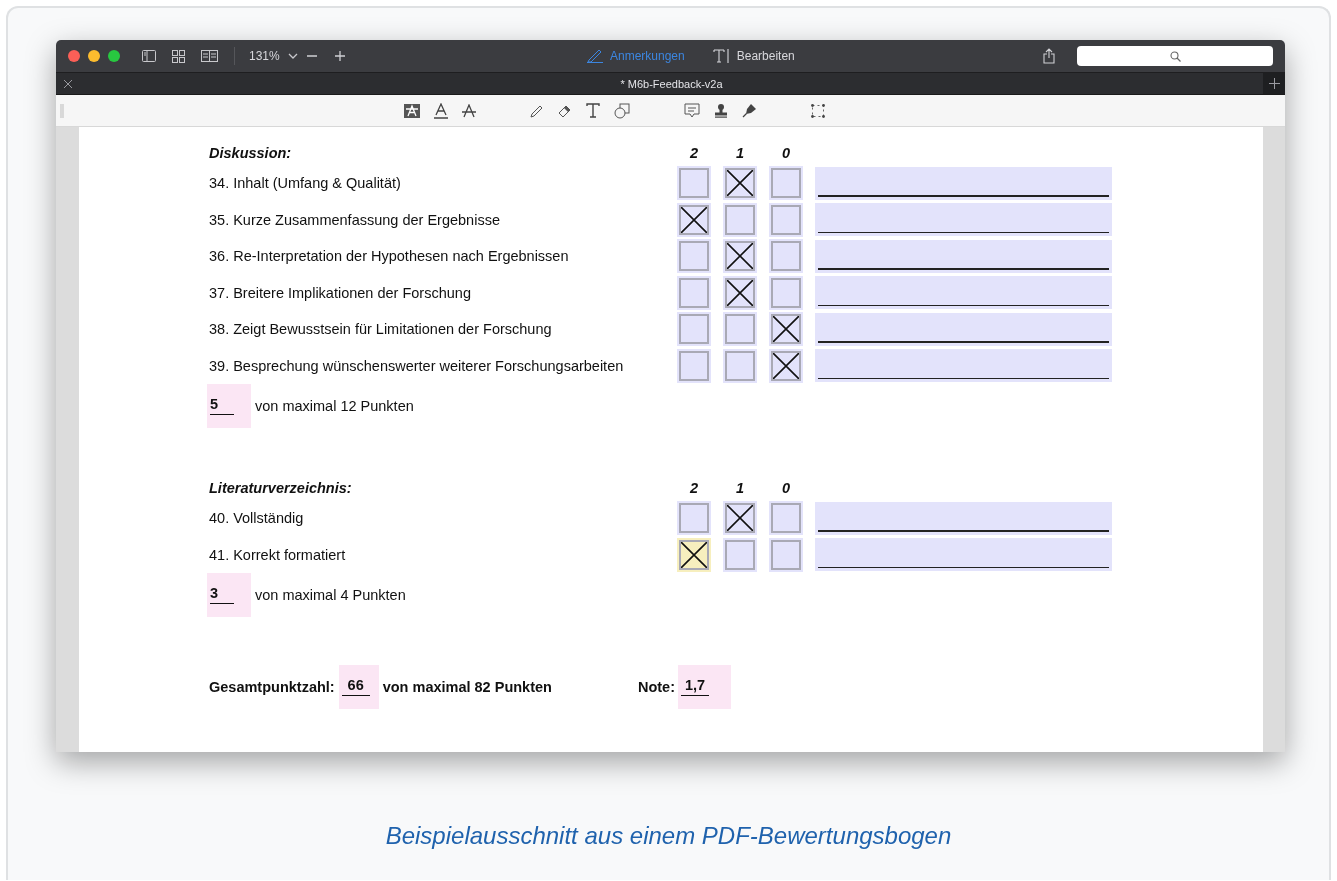 The width and height of the screenshot is (1337, 881). I want to click on grade-field: 1,7, so click(704, 687).